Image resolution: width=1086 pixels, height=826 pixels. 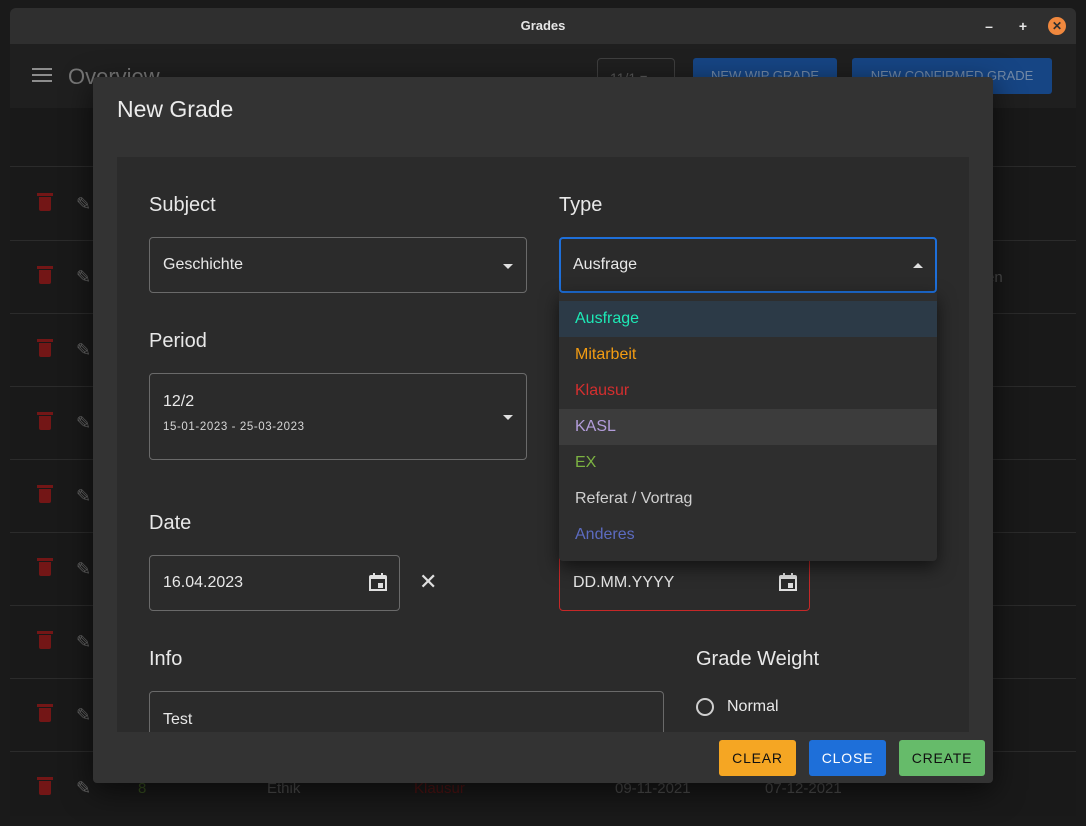 I want to click on second-date-input: DD.MM.YYYY, so click(x=684, y=583).